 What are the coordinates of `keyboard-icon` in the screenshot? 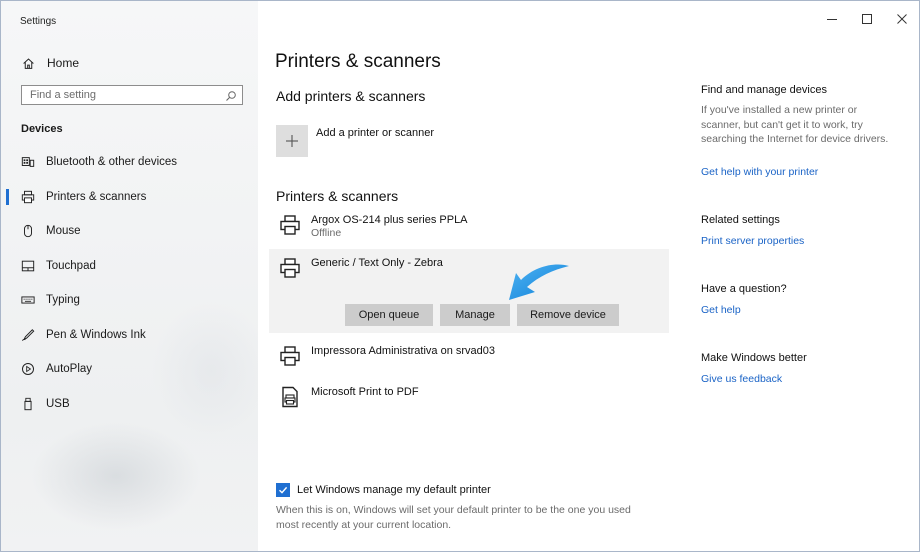 It's located at (28, 300).